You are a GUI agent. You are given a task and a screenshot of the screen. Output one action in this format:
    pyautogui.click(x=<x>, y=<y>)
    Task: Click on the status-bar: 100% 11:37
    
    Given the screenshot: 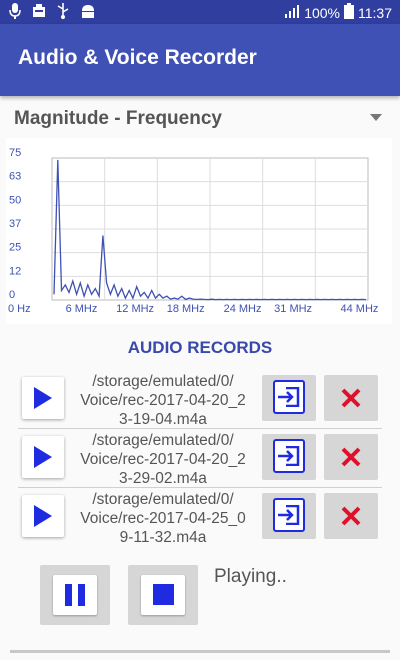 What is the action you would take?
    pyautogui.click(x=200, y=12)
    